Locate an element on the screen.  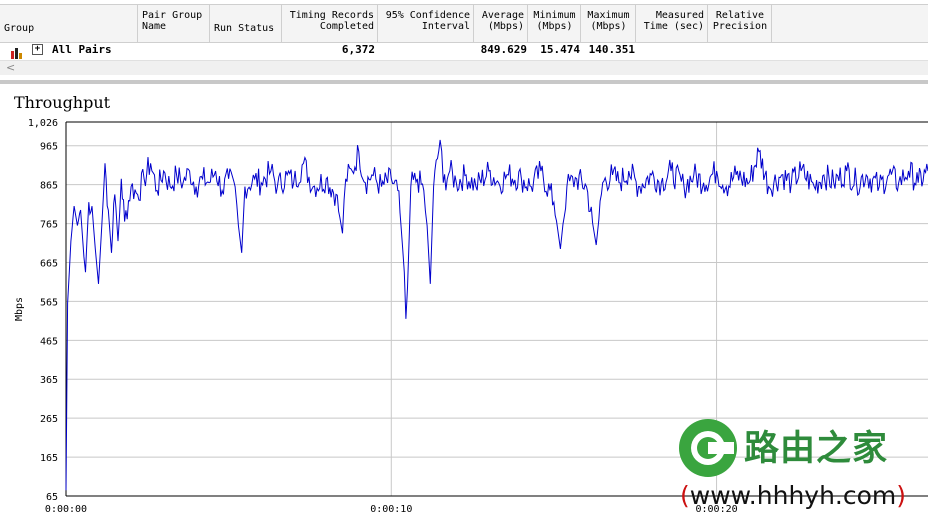
watermark-text: 路由之家 is located at coordinates (816, 449).